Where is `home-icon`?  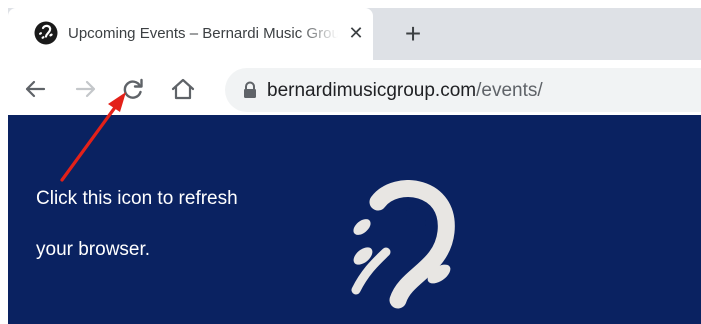
home-icon is located at coordinates (183, 89).